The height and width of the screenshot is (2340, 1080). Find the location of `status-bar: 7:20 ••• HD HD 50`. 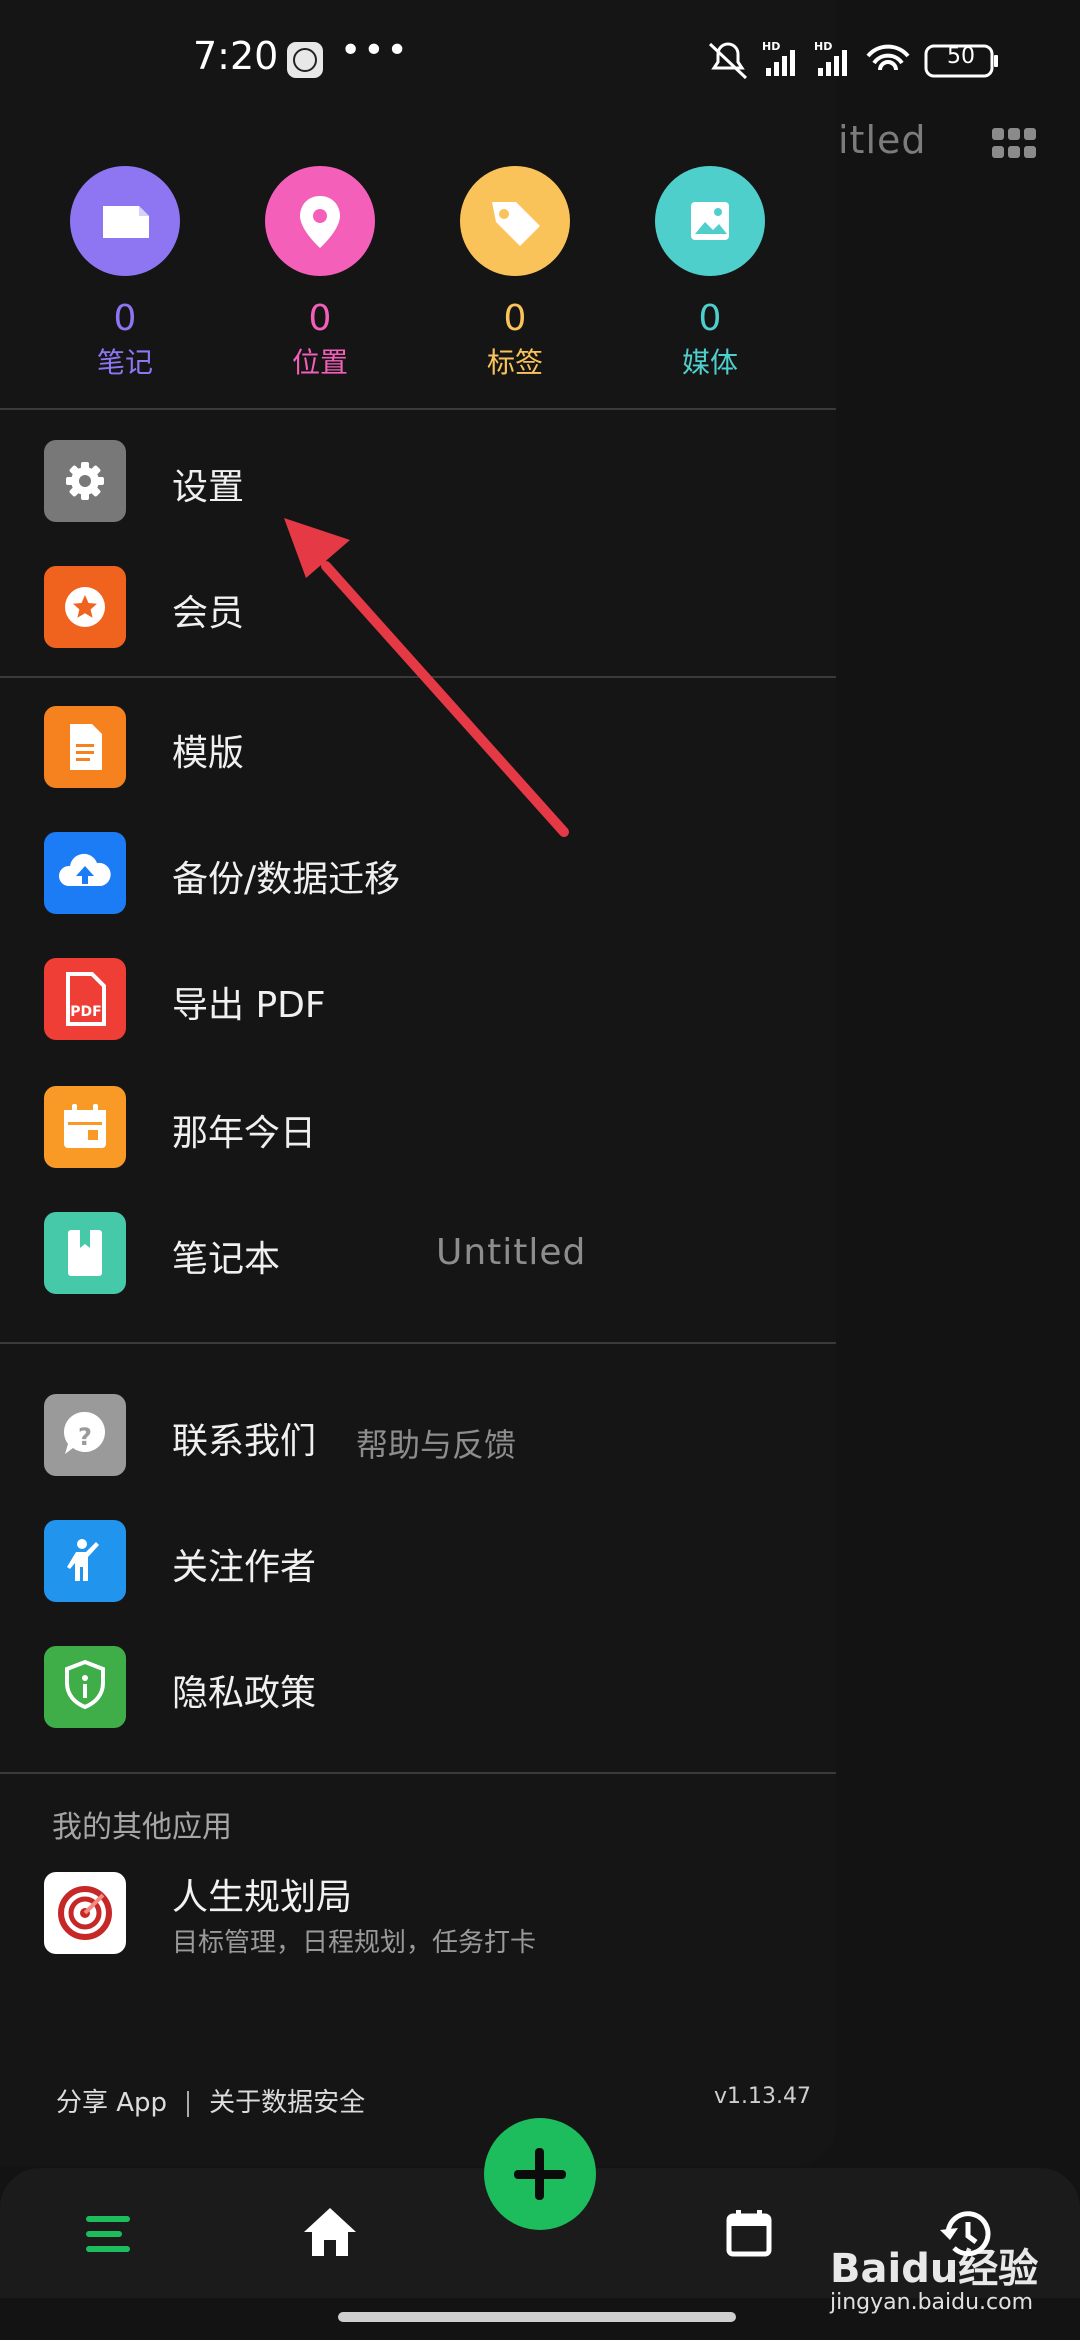

status-bar: 7:20 ••• HD HD 50 is located at coordinates (540, 60).